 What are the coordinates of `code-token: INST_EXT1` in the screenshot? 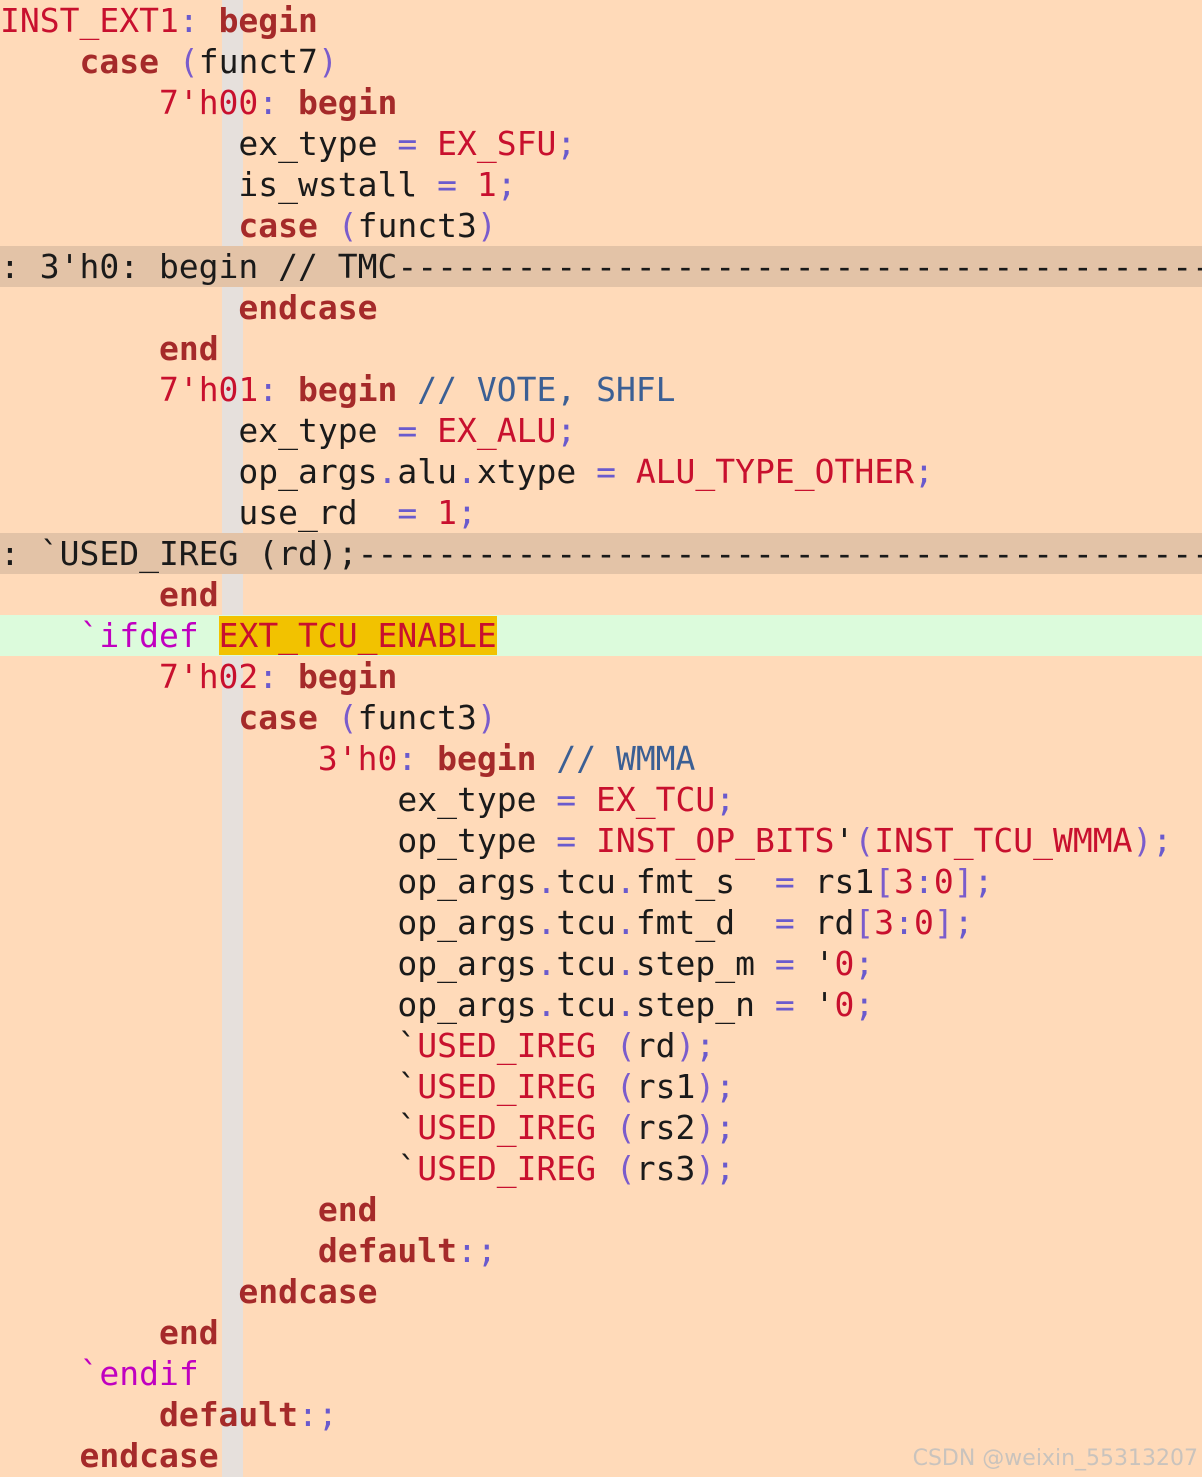 It's located at (89, 20).